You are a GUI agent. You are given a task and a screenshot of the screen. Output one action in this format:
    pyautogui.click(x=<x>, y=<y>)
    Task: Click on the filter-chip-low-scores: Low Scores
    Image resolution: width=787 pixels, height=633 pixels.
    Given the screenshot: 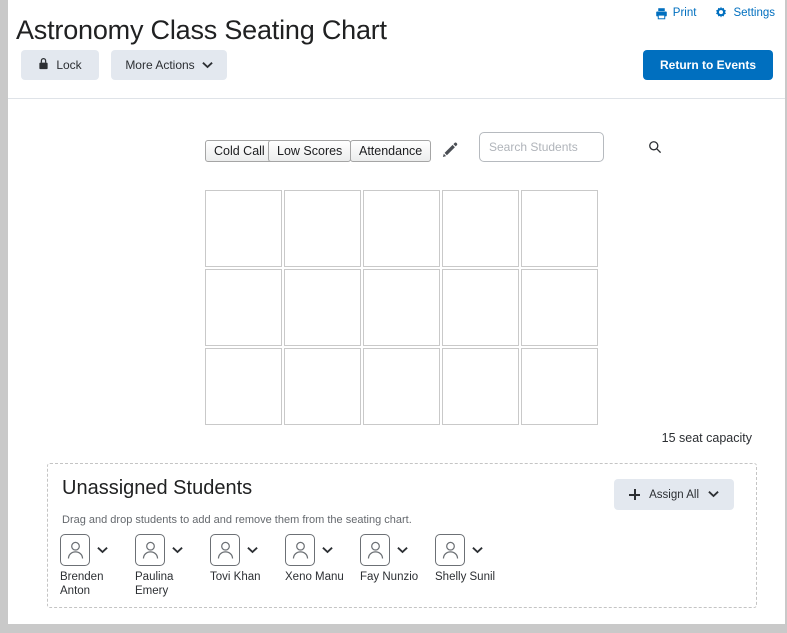 What is the action you would take?
    pyautogui.click(x=310, y=151)
    